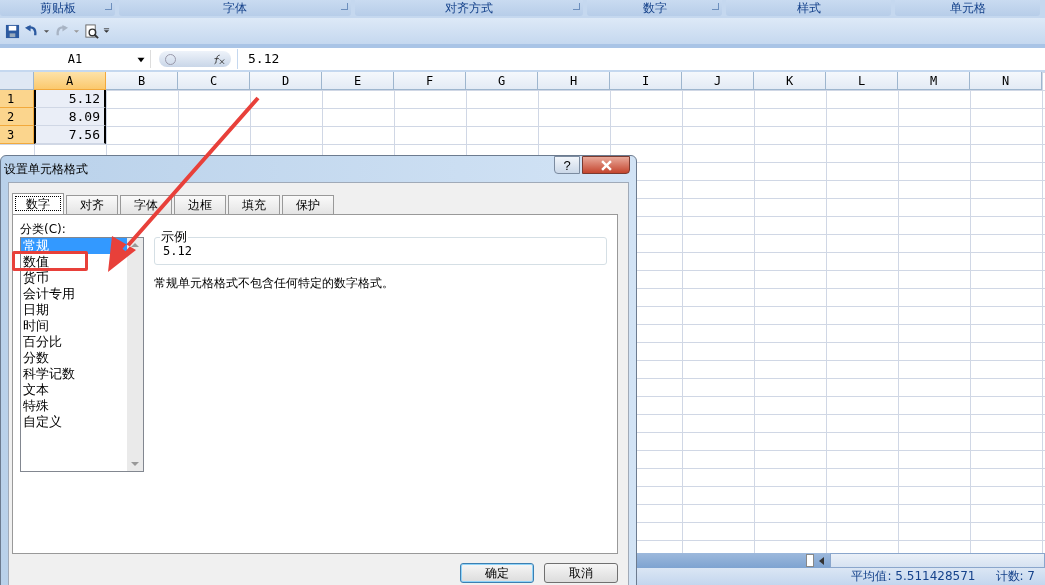 The width and height of the screenshot is (1045, 585). What do you see at coordinates (35, 262) in the screenshot?
I see `list-item: 数值` at bounding box center [35, 262].